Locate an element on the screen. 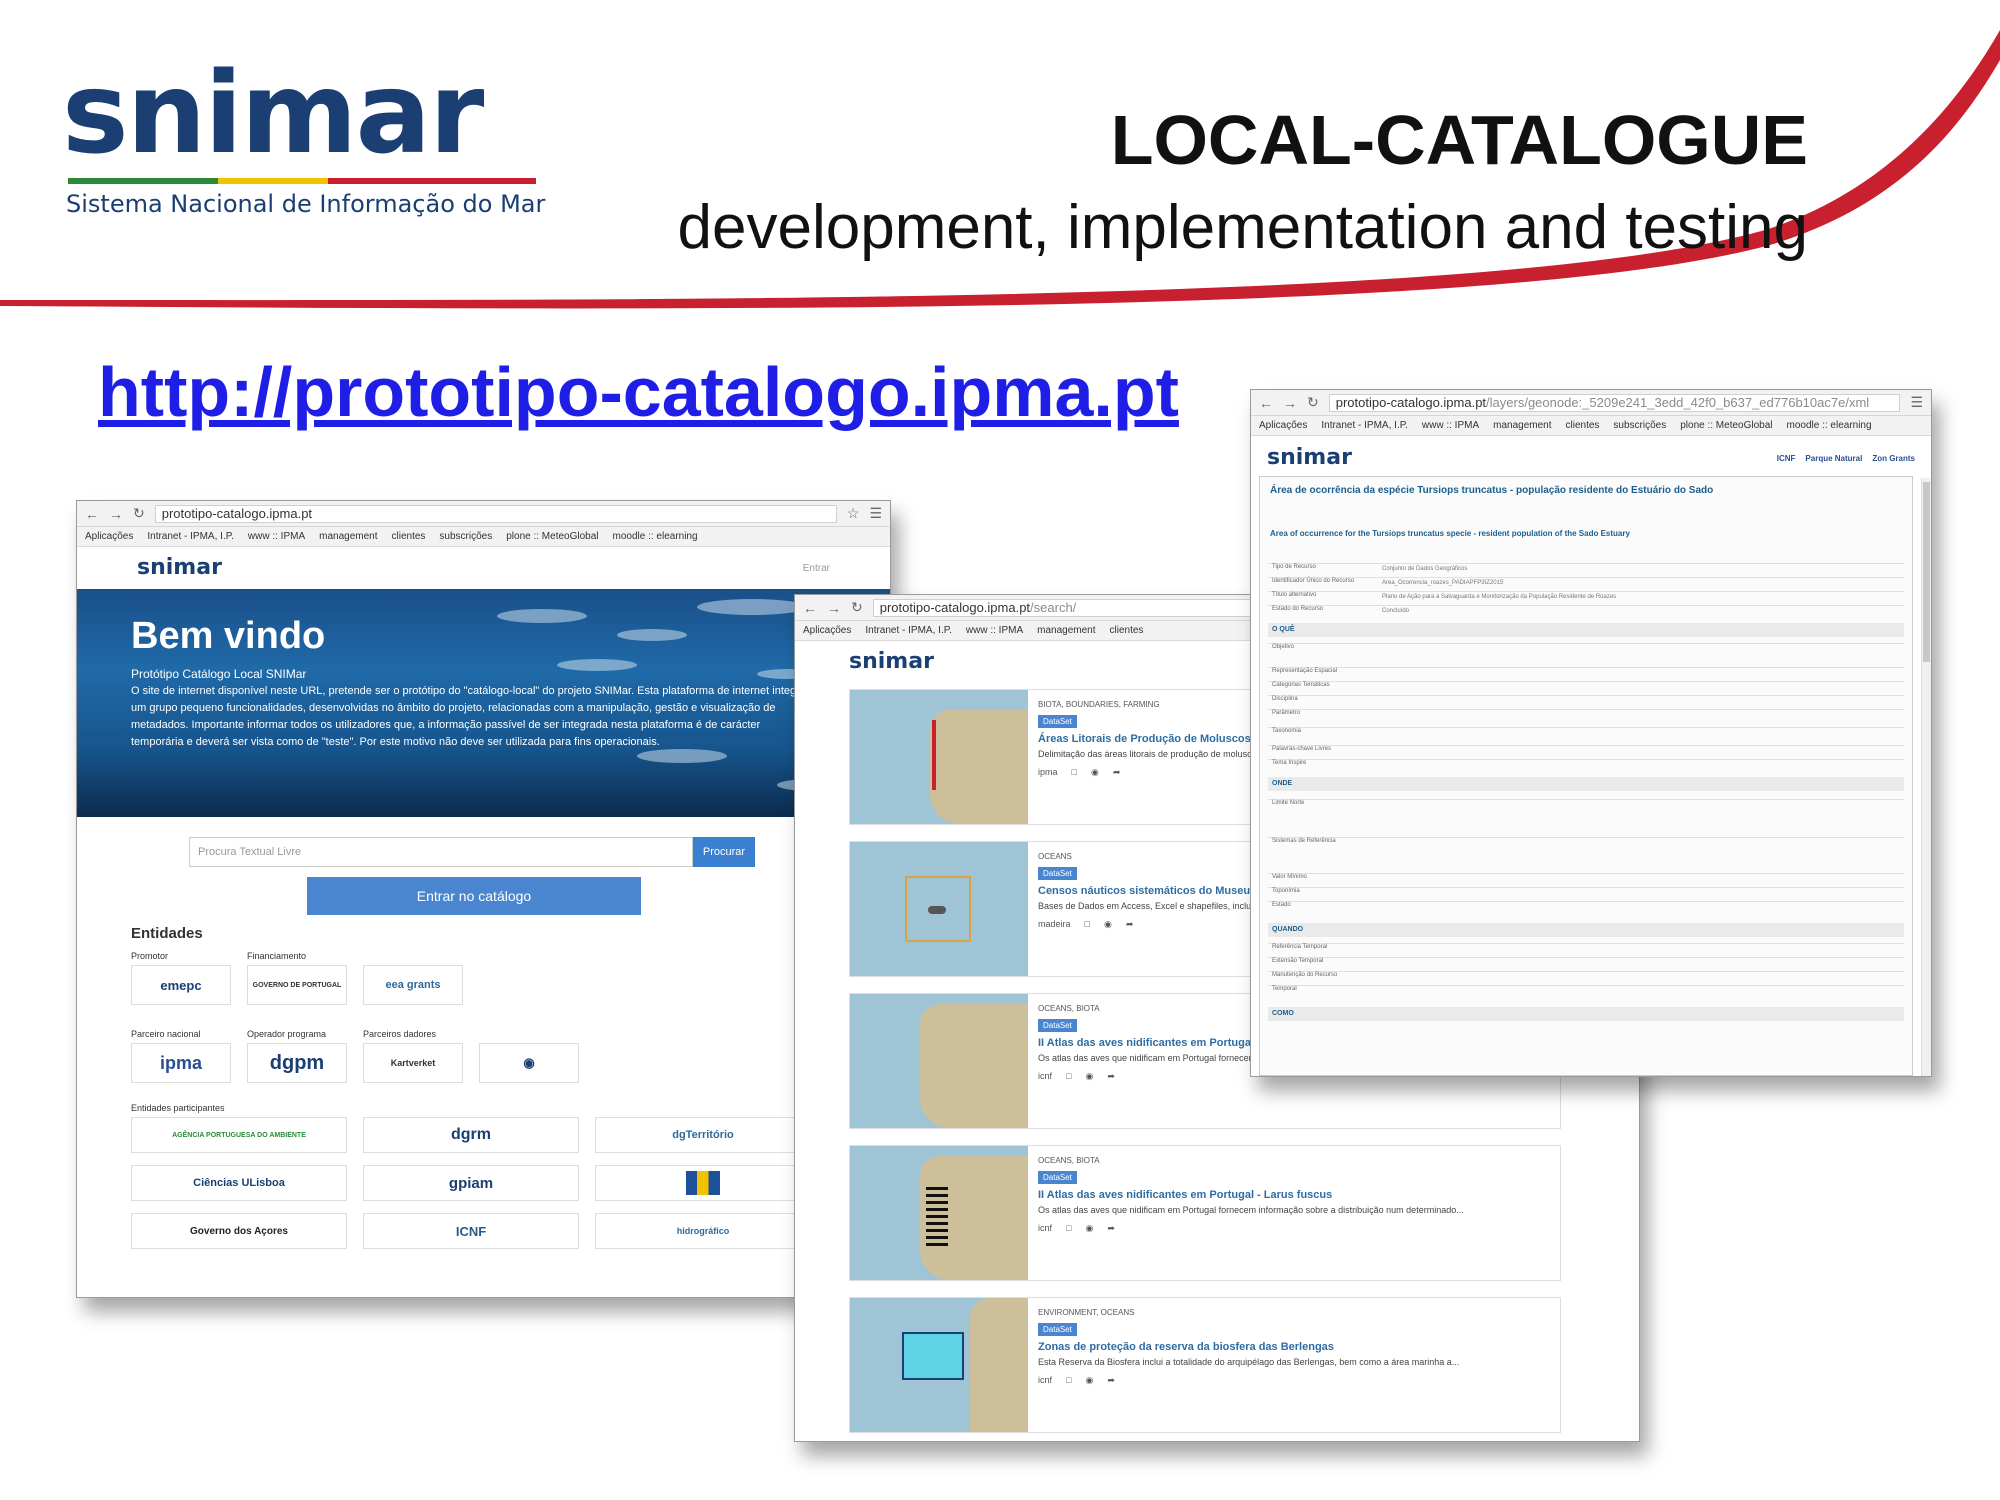 The image size is (2000, 1500). logo-kartverket: Kartverket is located at coordinates (413, 1063).